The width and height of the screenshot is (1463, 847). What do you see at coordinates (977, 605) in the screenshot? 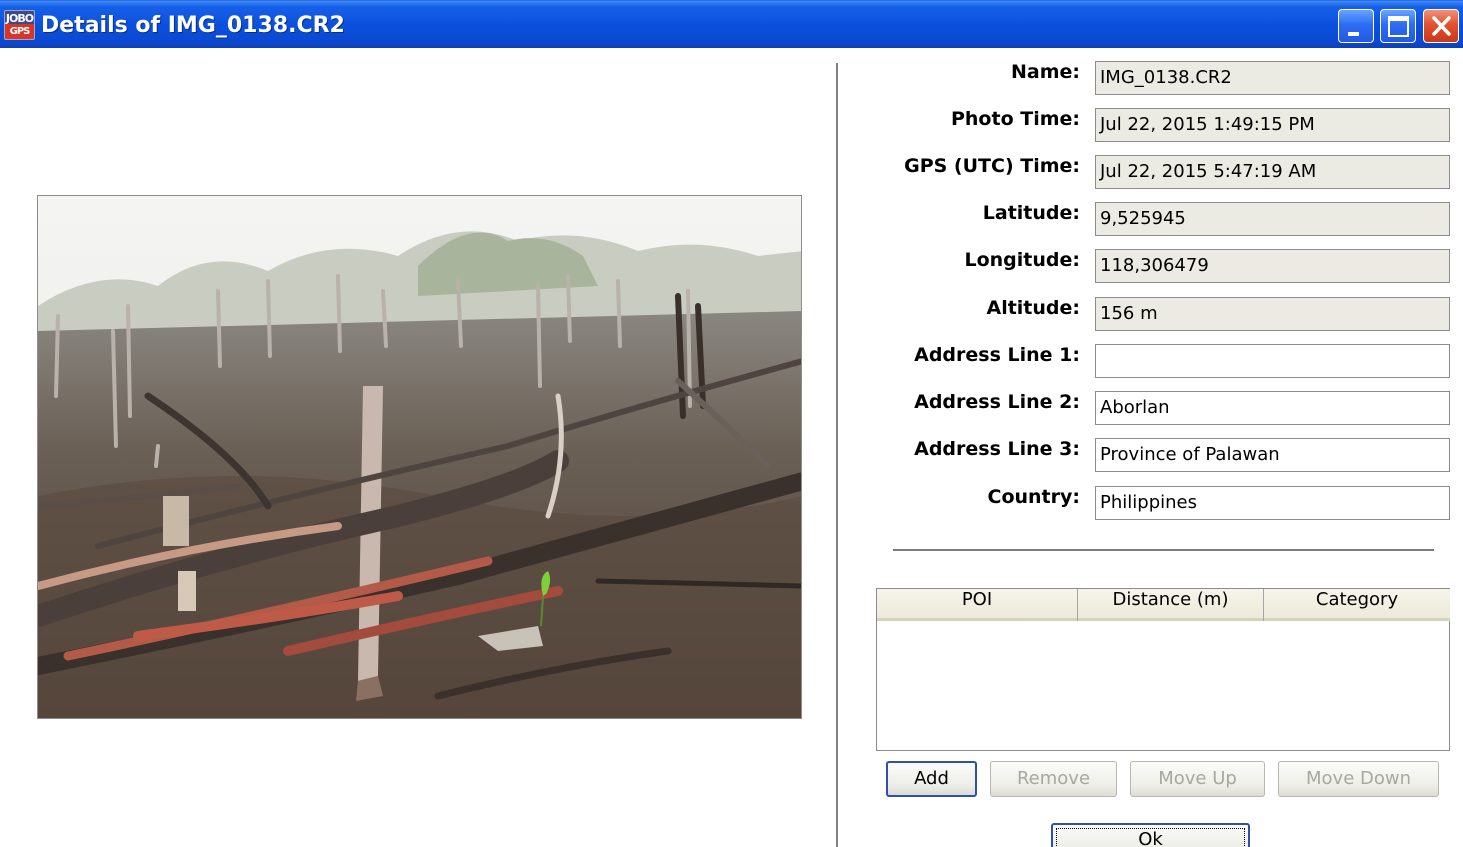
I see `column-header-poi: POI` at bounding box center [977, 605].